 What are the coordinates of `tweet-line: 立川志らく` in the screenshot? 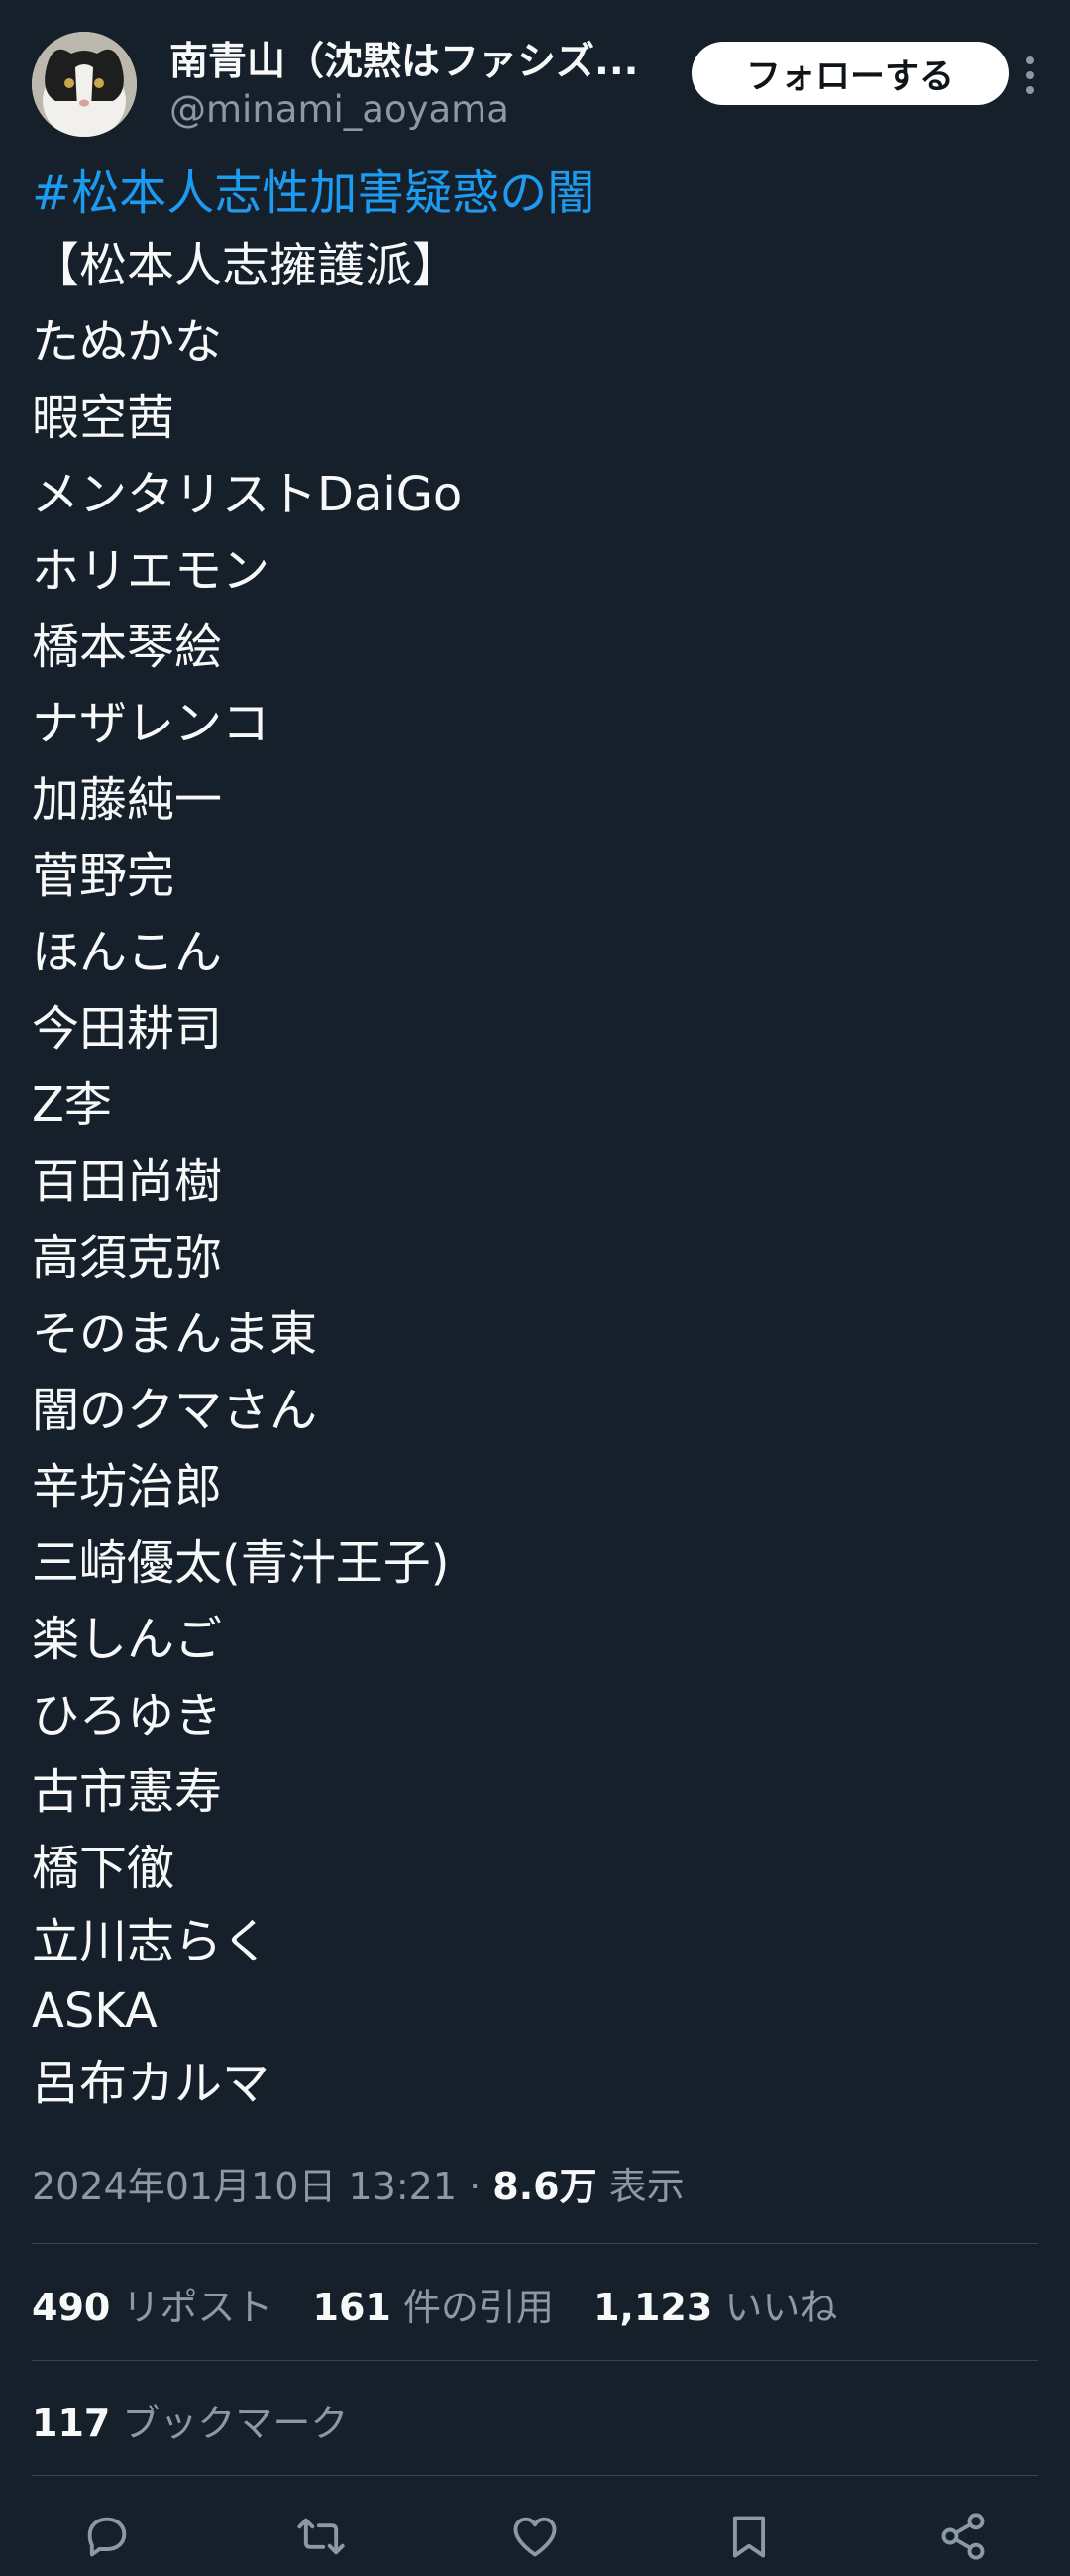 It's located at (151, 1941).